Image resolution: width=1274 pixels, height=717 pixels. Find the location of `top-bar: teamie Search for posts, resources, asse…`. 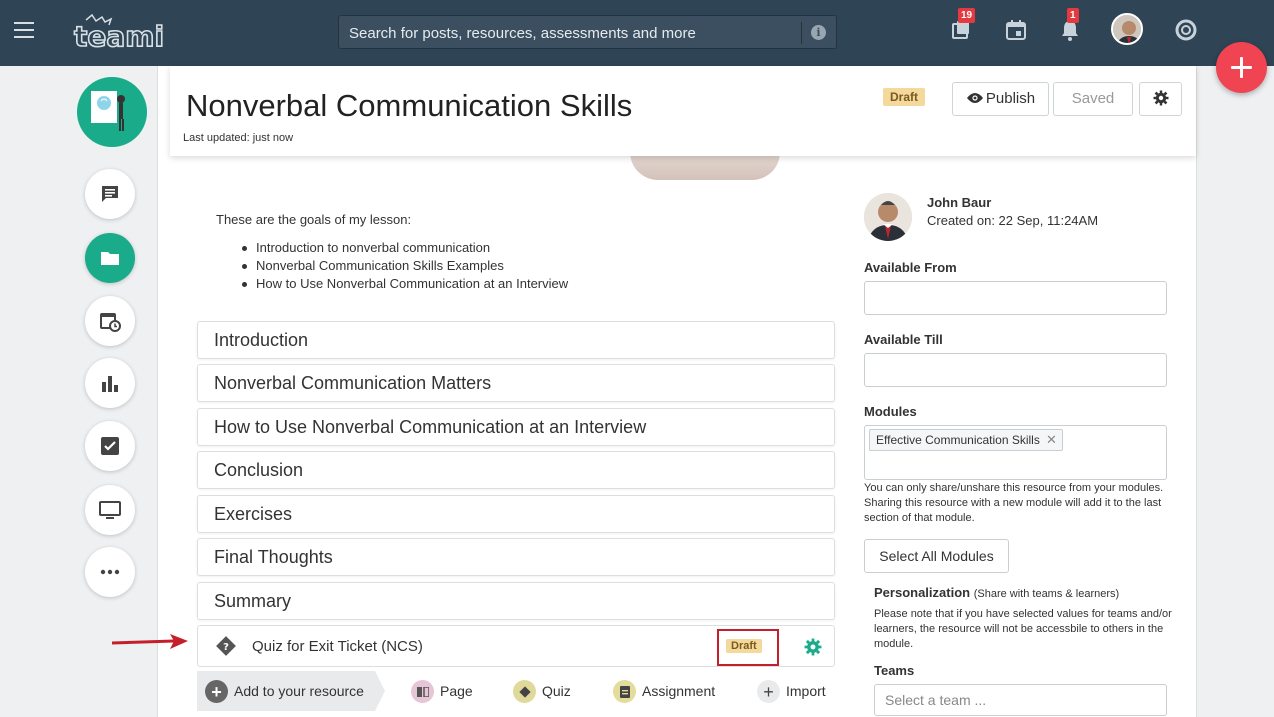

top-bar: teamie Search for posts, resources, asse… is located at coordinates (637, 33).